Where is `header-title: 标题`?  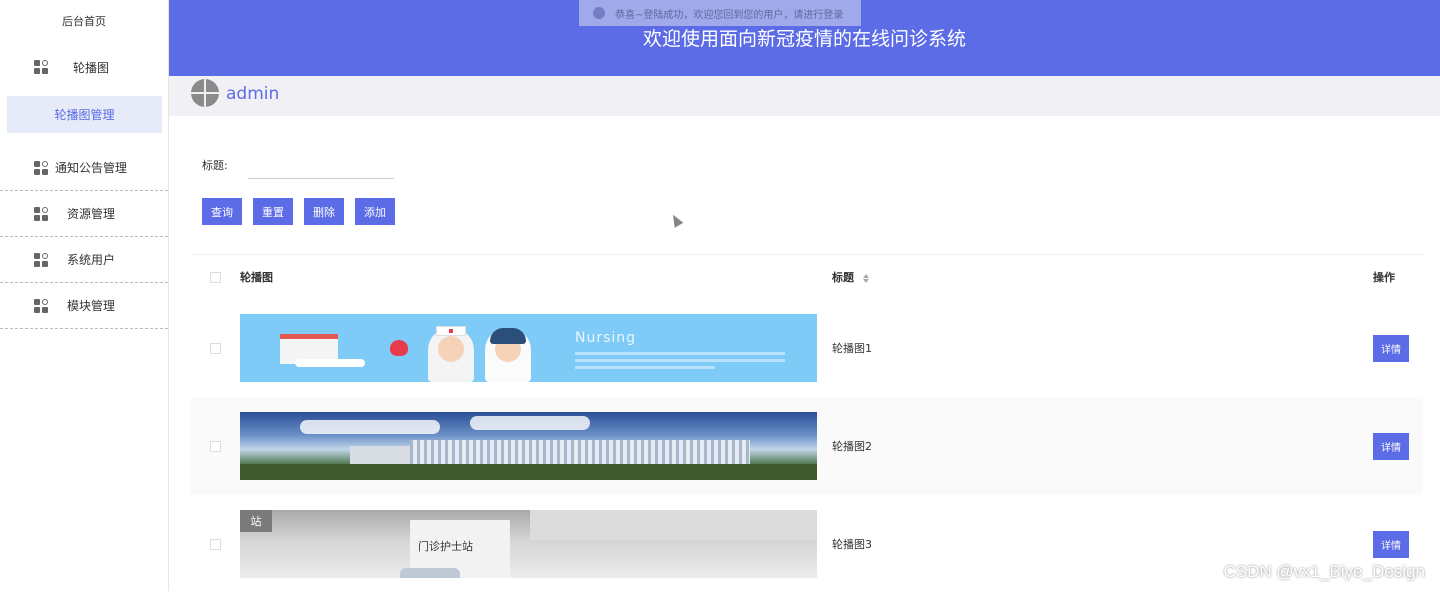 header-title: 标题 is located at coordinates (1102, 277).